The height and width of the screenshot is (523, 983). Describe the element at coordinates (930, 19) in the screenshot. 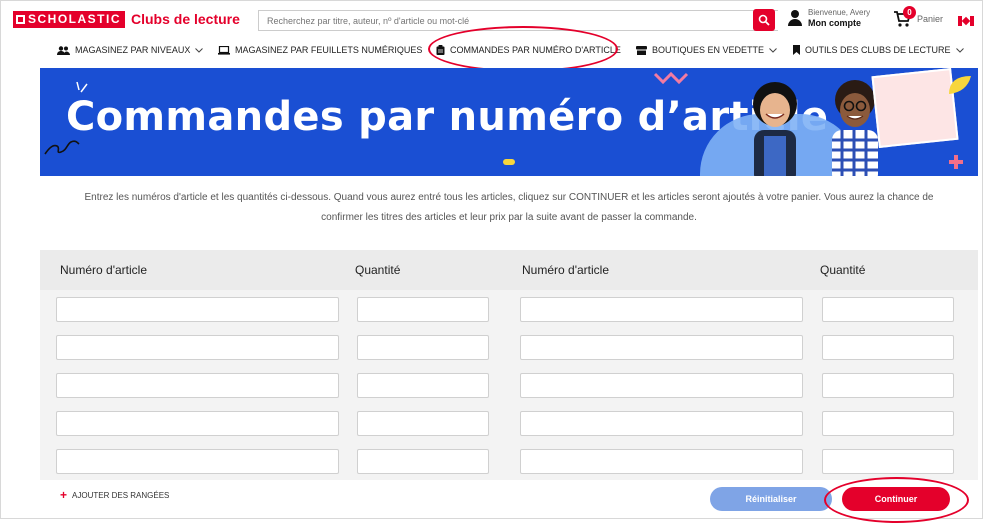

I see `cart-label: Panier` at that location.